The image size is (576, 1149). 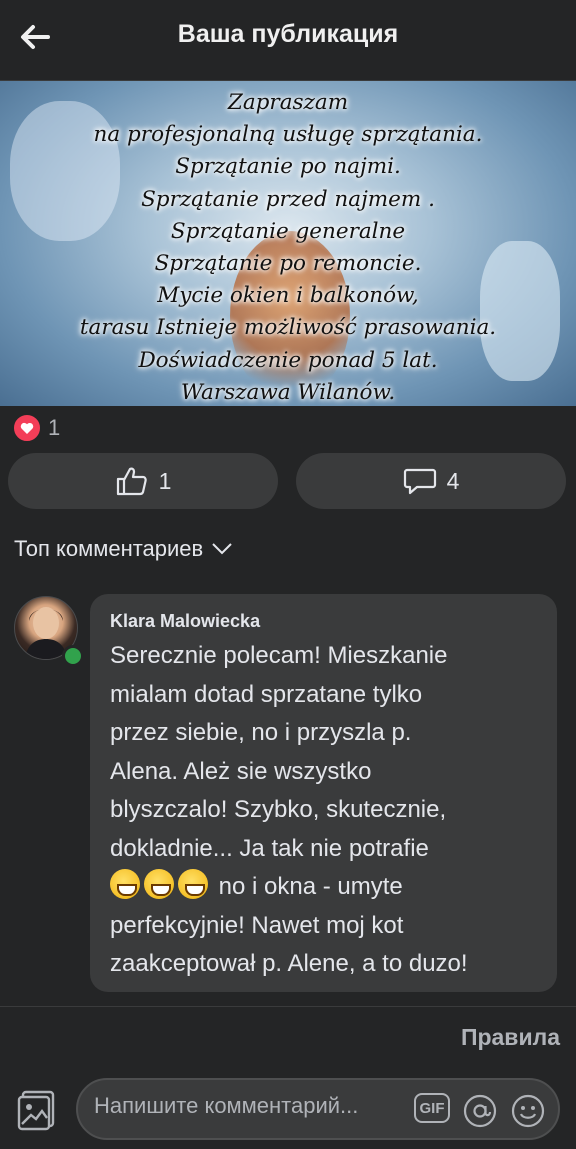 What do you see at coordinates (288, 34) in the screenshot?
I see `page-title: Ваша публикация` at bounding box center [288, 34].